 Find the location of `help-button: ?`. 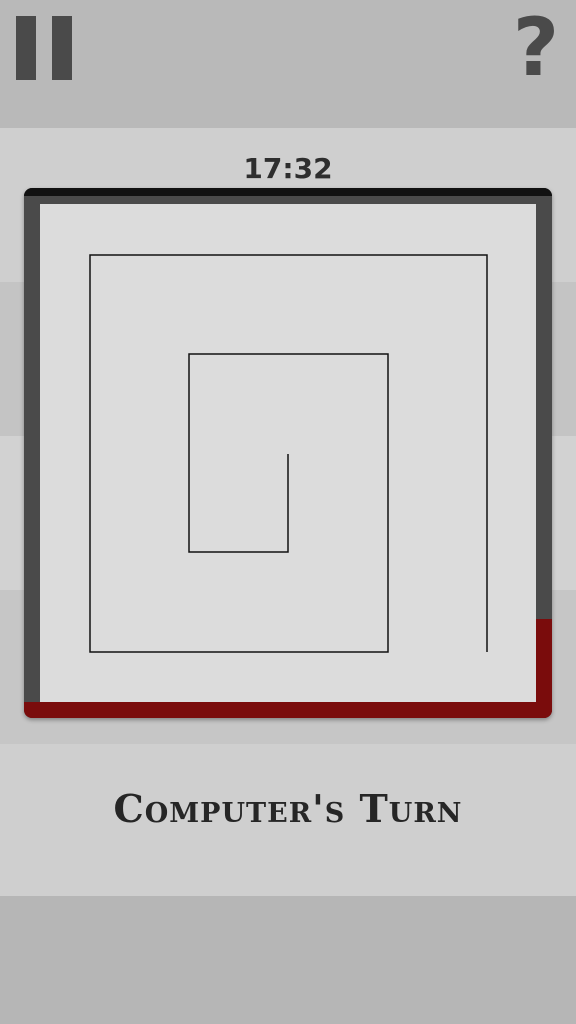

help-button: ? is located at coordinates (536, 48).